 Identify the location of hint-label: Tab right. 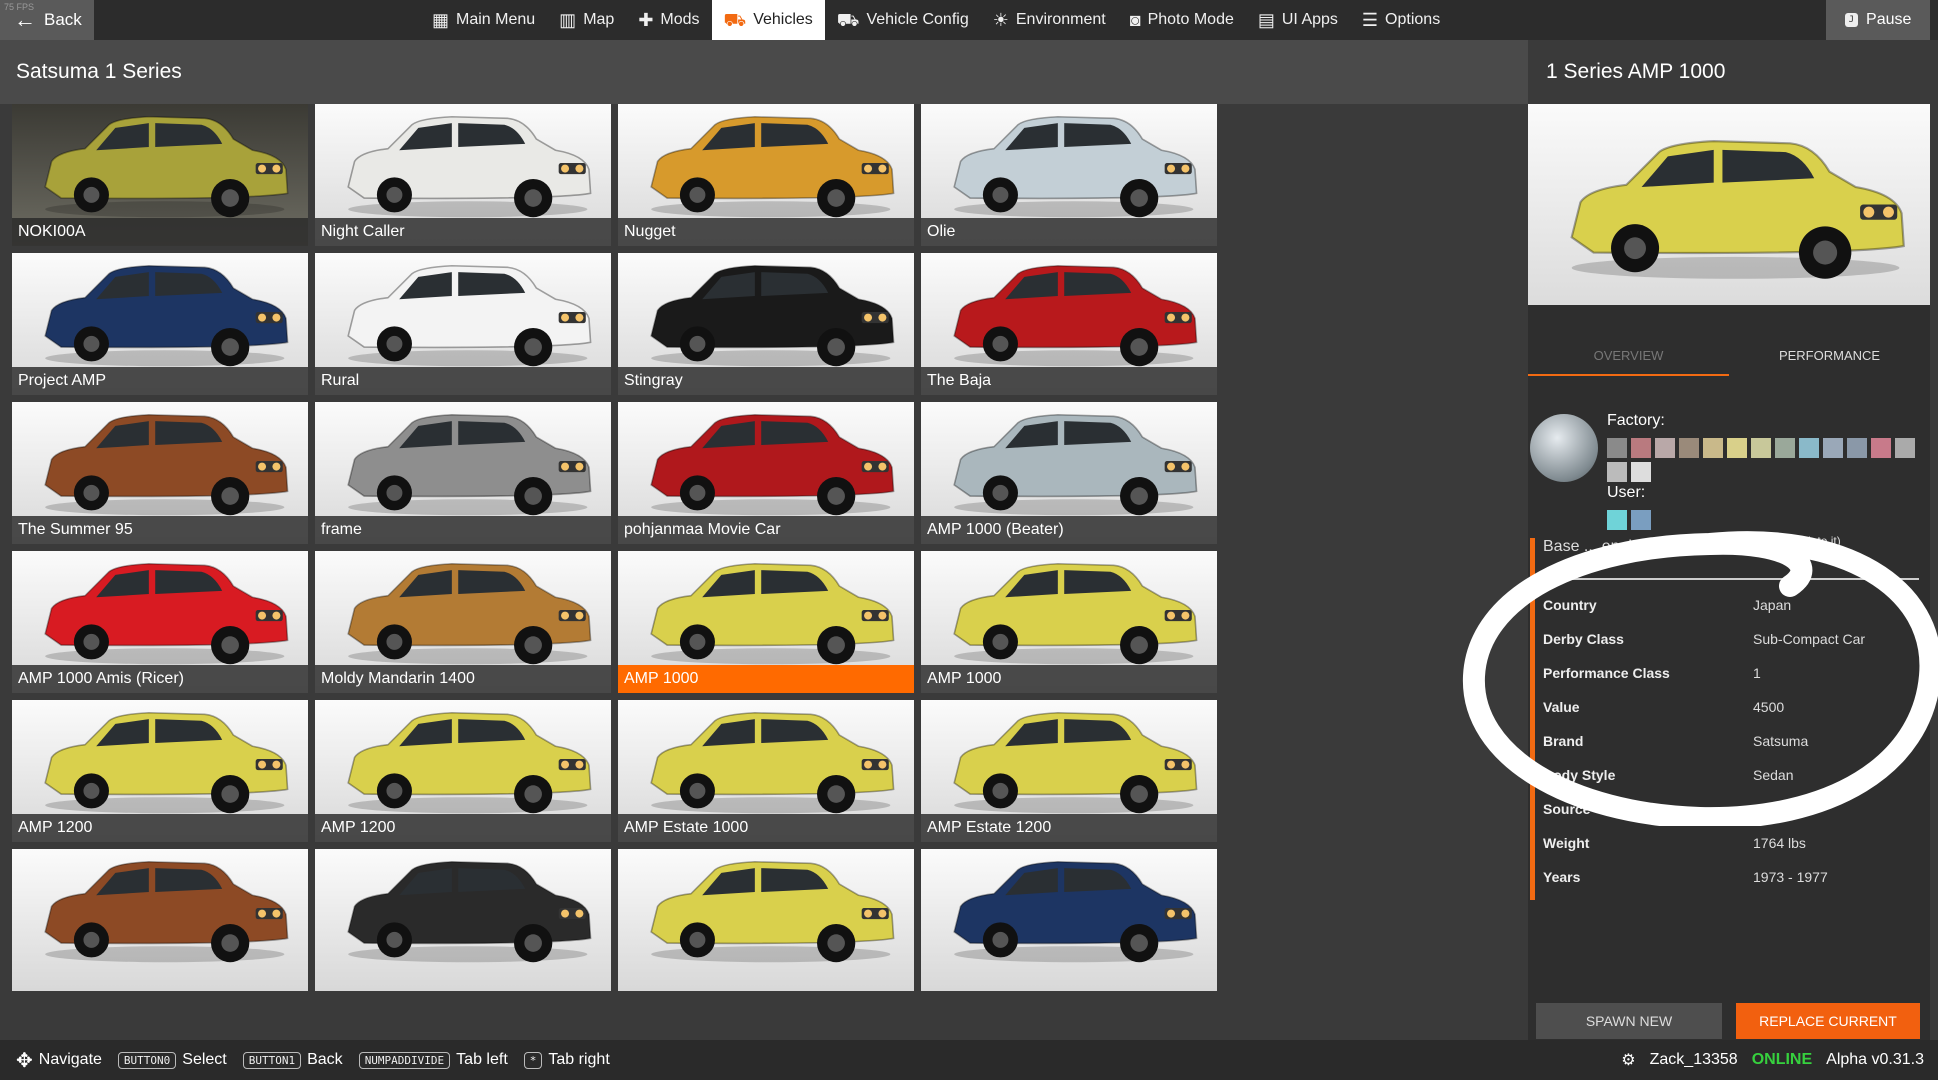
(579, 1059).